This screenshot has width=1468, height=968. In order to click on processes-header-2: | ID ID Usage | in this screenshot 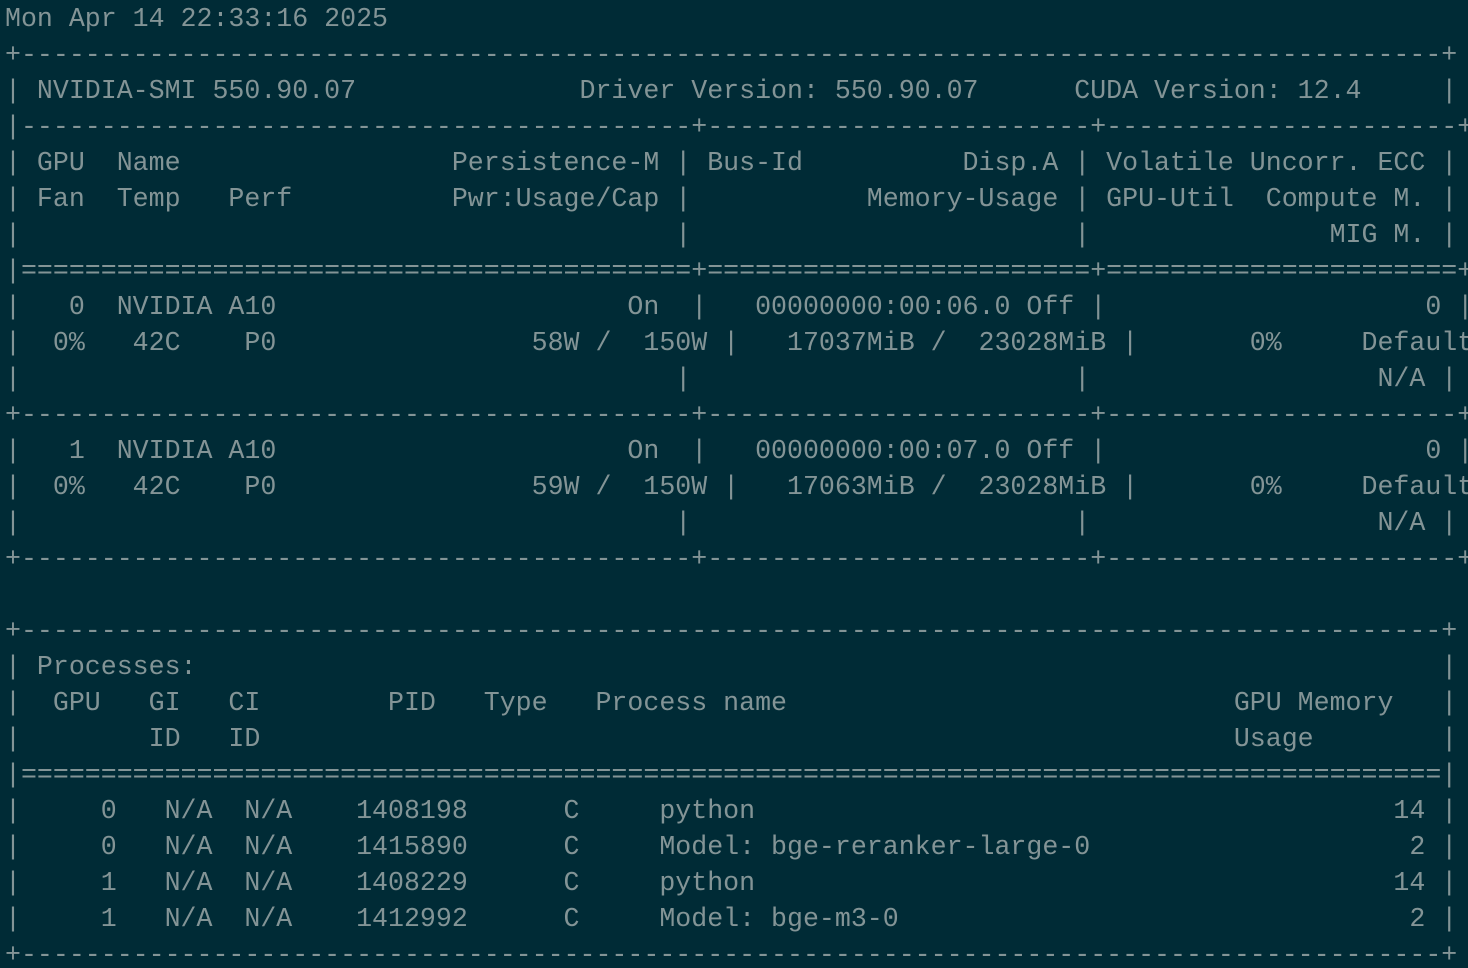, I will do `click(731, 739)`.